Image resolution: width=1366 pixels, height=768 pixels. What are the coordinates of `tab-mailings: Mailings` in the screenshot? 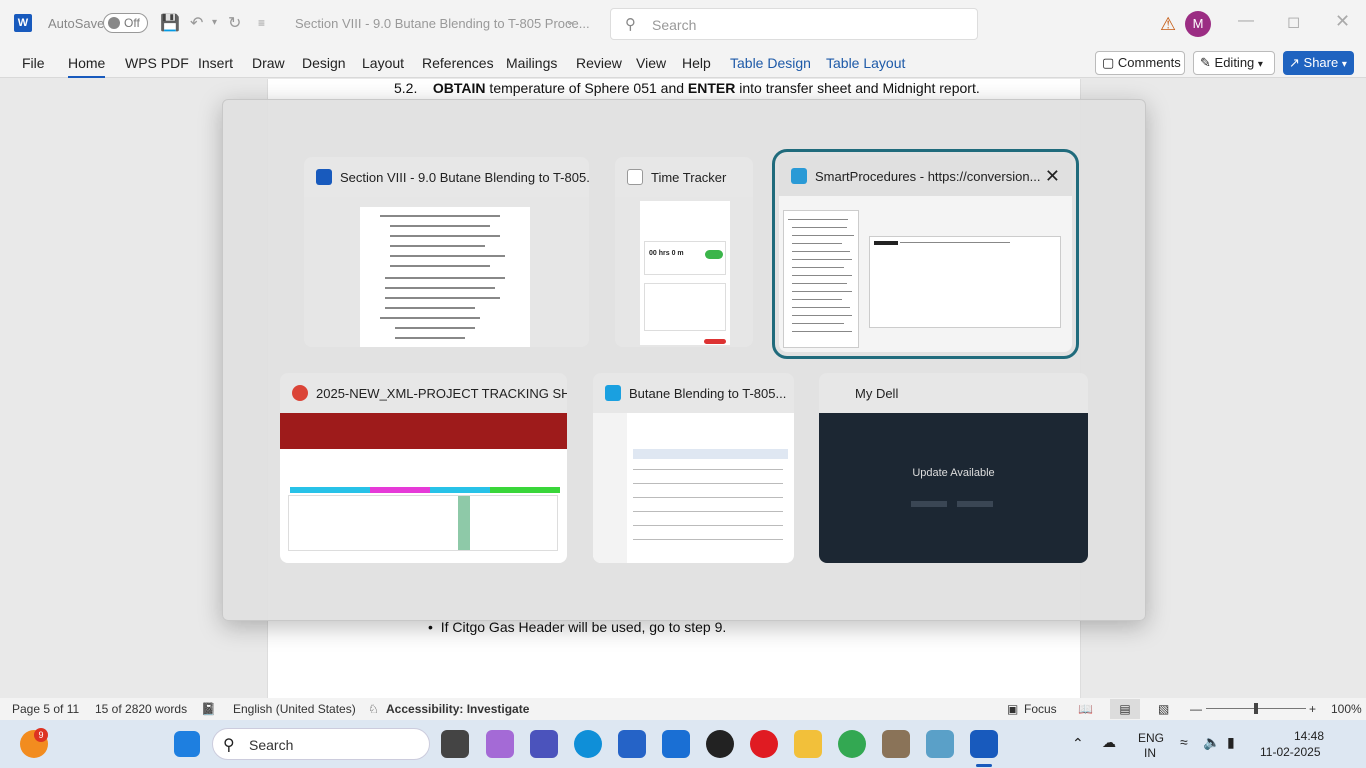 It's located at (531, 63).